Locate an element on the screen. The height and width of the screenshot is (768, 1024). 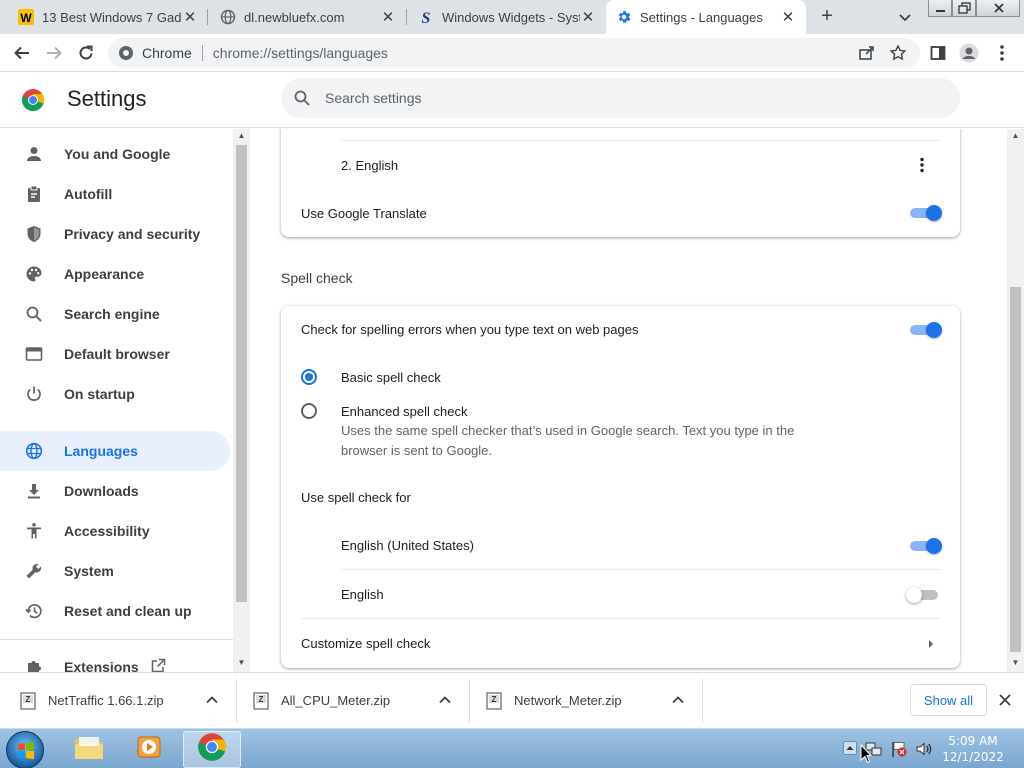
sidebar-item-downloads: Downloads is located at coordinates (115, 491).